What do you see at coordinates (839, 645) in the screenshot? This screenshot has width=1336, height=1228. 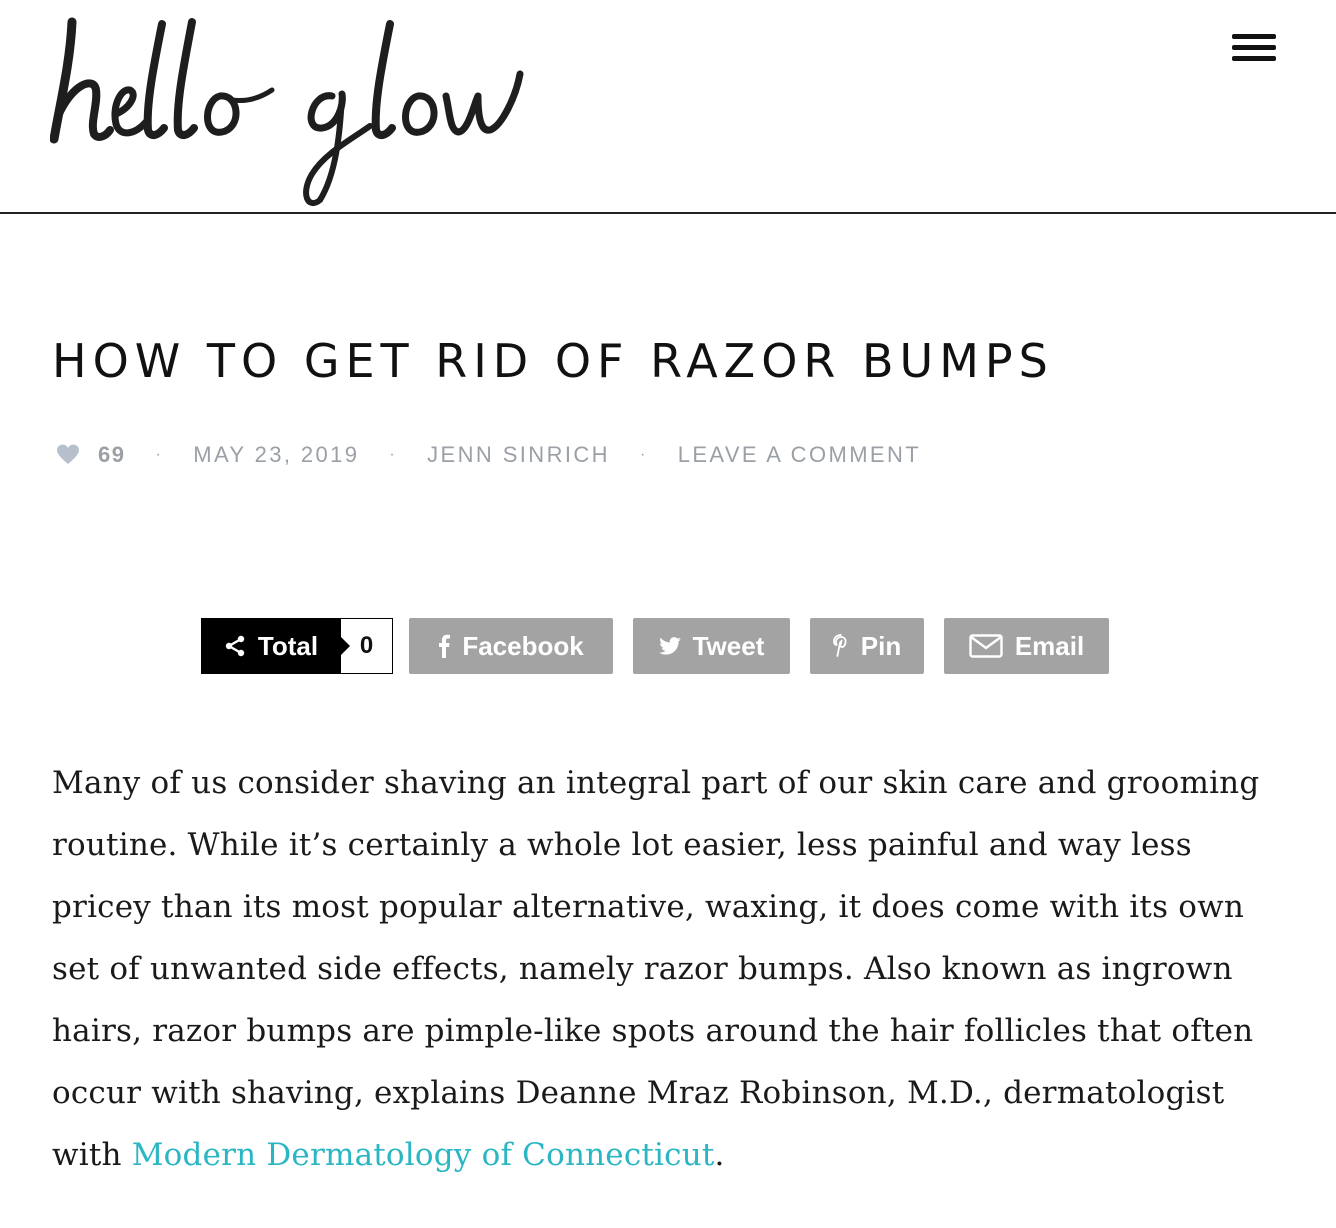 I see `pinterest-icon` at bounding box center [839, 645].